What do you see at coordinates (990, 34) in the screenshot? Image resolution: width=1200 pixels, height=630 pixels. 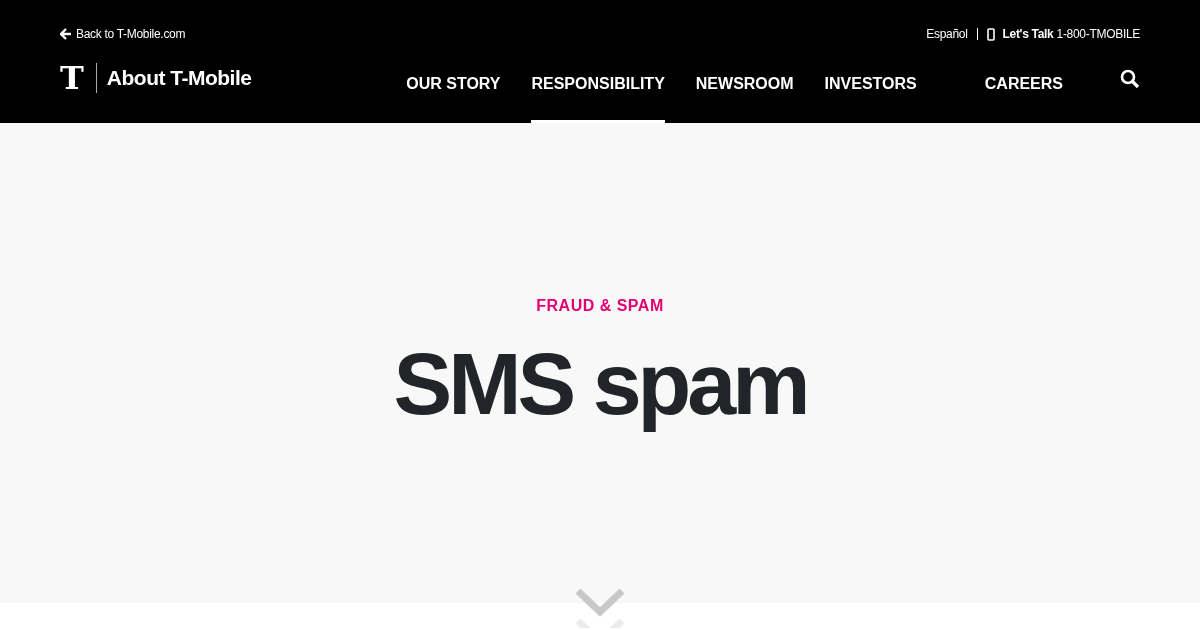 I see `phone-icon` at bounding box center [990, 34].